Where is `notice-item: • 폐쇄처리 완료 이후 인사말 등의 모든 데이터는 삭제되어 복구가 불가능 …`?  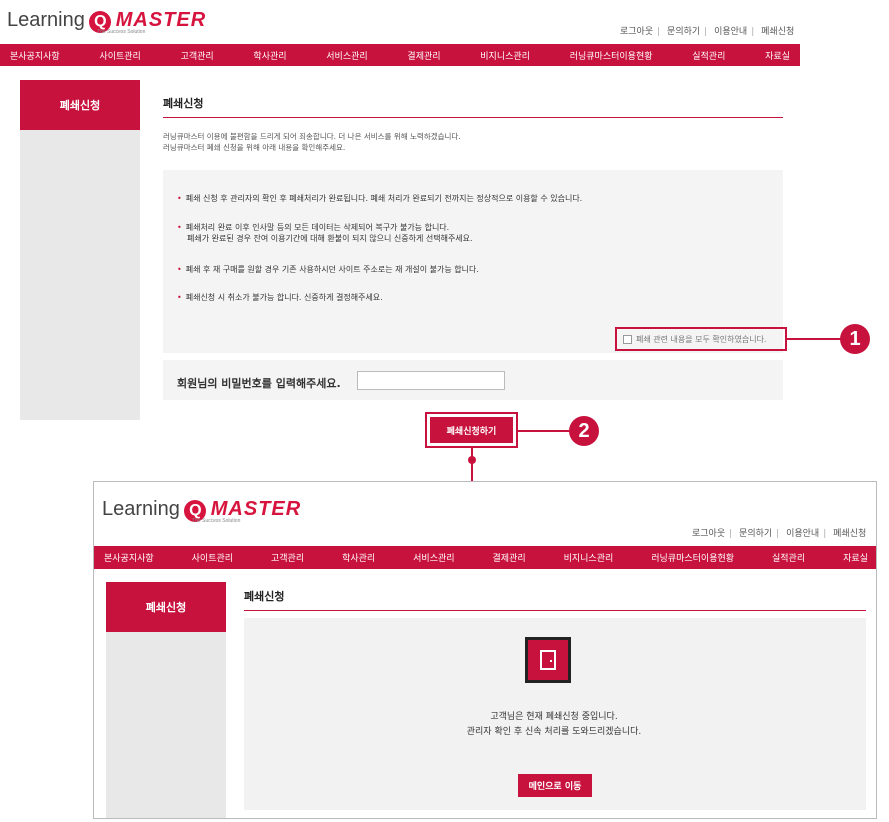
notice-item: • 폐쇄처리 완료 이후 인사말 등의 모든 데이터는 삭제되어 복구가 불가능 … is located at coordinates (325, 233).